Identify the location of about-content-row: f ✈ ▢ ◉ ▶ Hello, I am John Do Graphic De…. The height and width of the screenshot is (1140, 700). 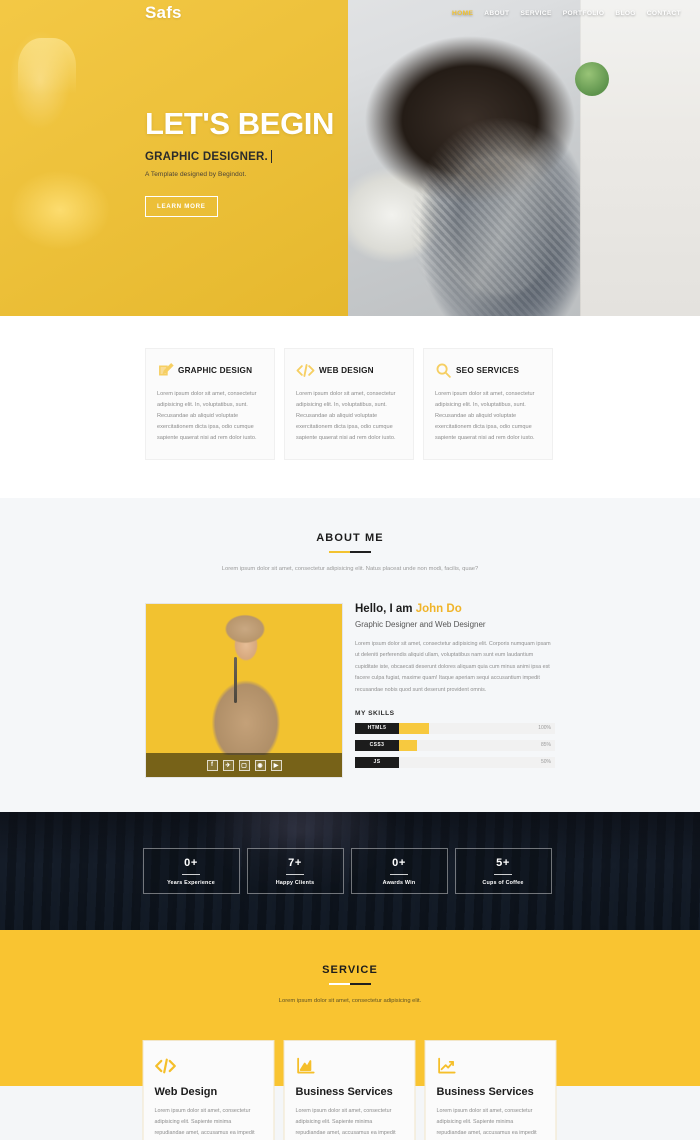
(350, 691).